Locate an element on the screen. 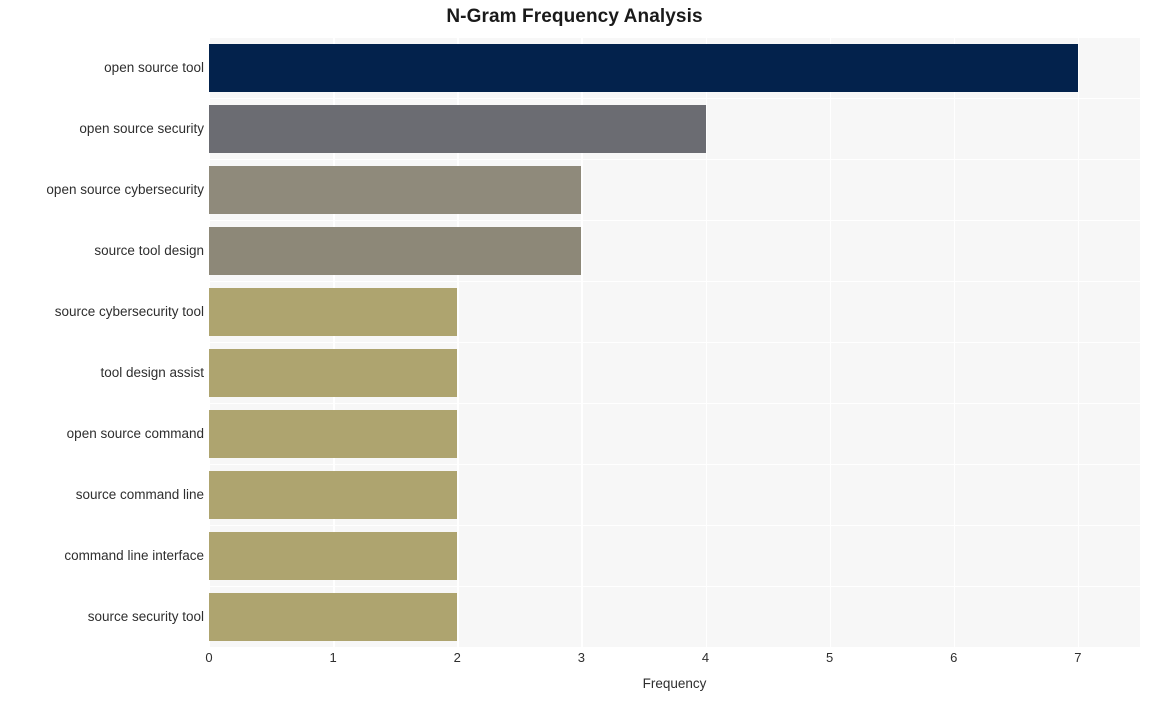 The image size is (1149, 701). y-tick-label: open source cybersecurity is located at coordinates (125, 189).